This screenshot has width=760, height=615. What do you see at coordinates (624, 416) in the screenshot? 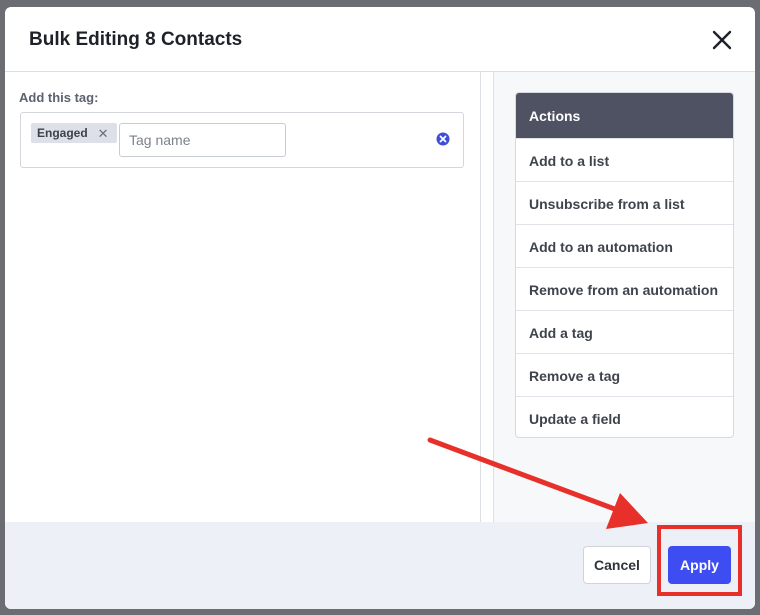
I see `action-update-field: Update a field` at bounding box center [624, 416].